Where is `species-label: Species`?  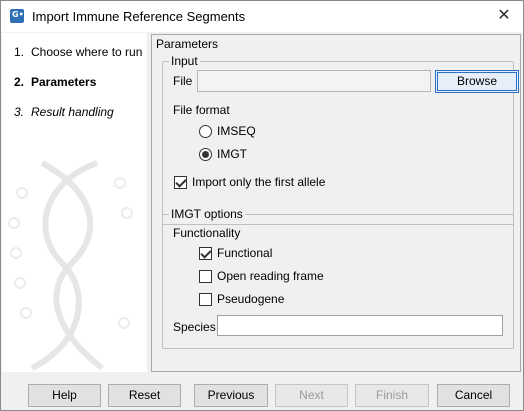
species-label: Species is located at coordinates (194, 327).